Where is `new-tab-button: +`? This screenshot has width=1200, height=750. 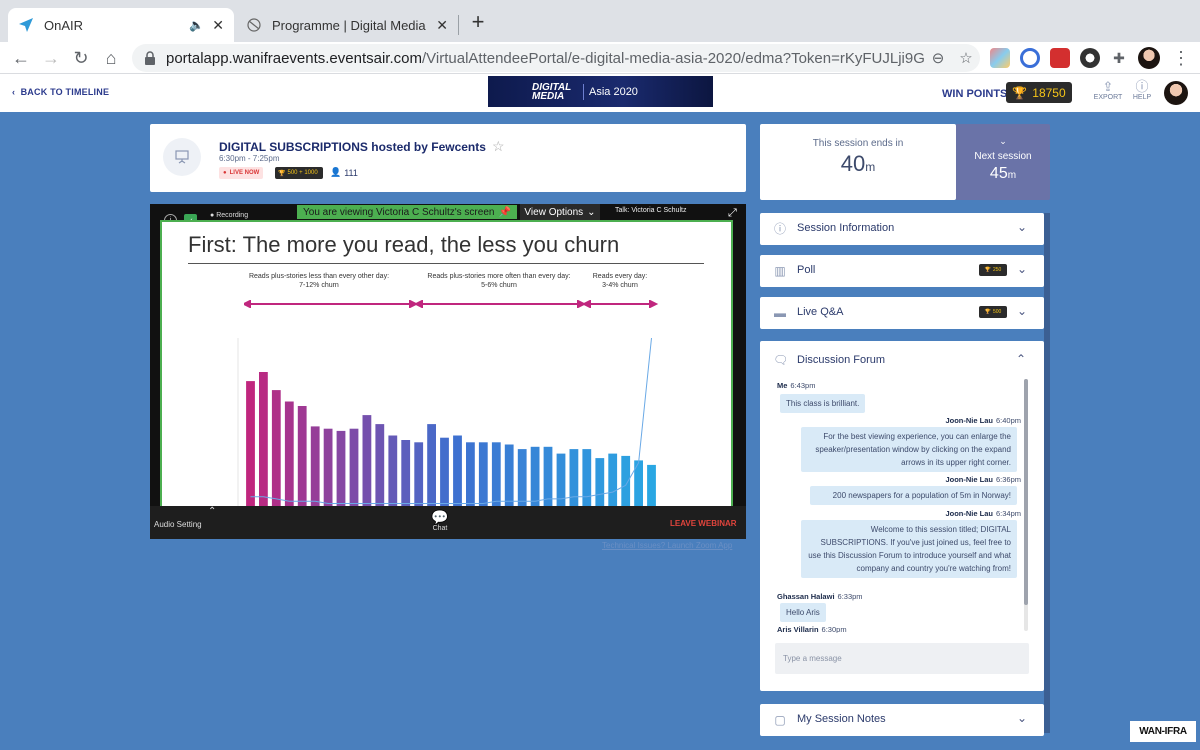
new-tab-button: + is located at coordinates (478, 23).